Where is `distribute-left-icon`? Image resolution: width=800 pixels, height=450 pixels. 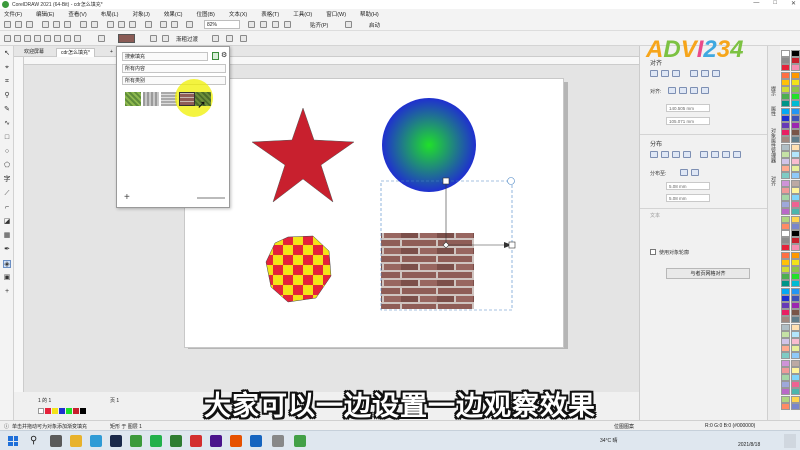
distribute-left-icon is located at coordinates (654, 154).